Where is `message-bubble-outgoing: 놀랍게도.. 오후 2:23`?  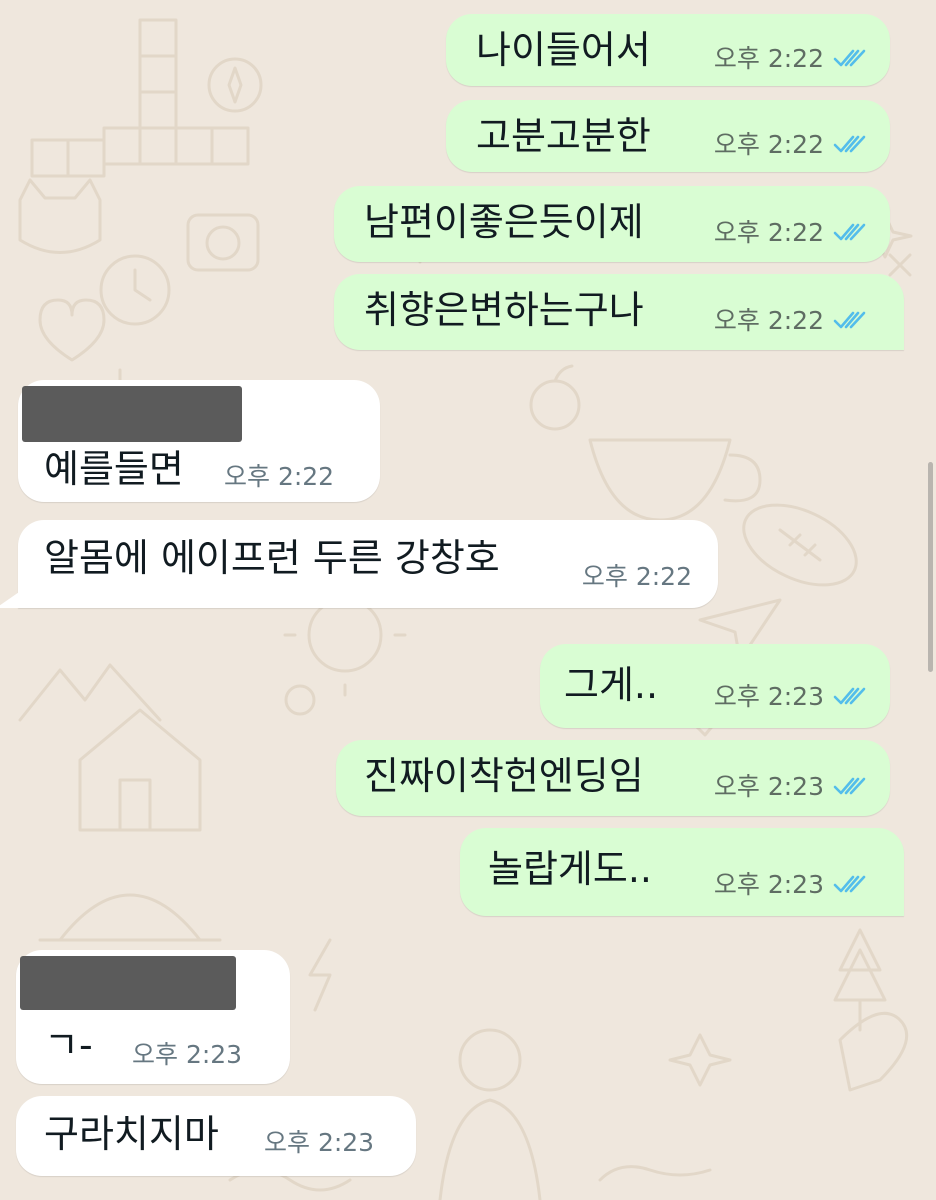 message-bubble-outgoing: 놀랍게도.. 오후 2:23 is located at coordinates (682, 872).